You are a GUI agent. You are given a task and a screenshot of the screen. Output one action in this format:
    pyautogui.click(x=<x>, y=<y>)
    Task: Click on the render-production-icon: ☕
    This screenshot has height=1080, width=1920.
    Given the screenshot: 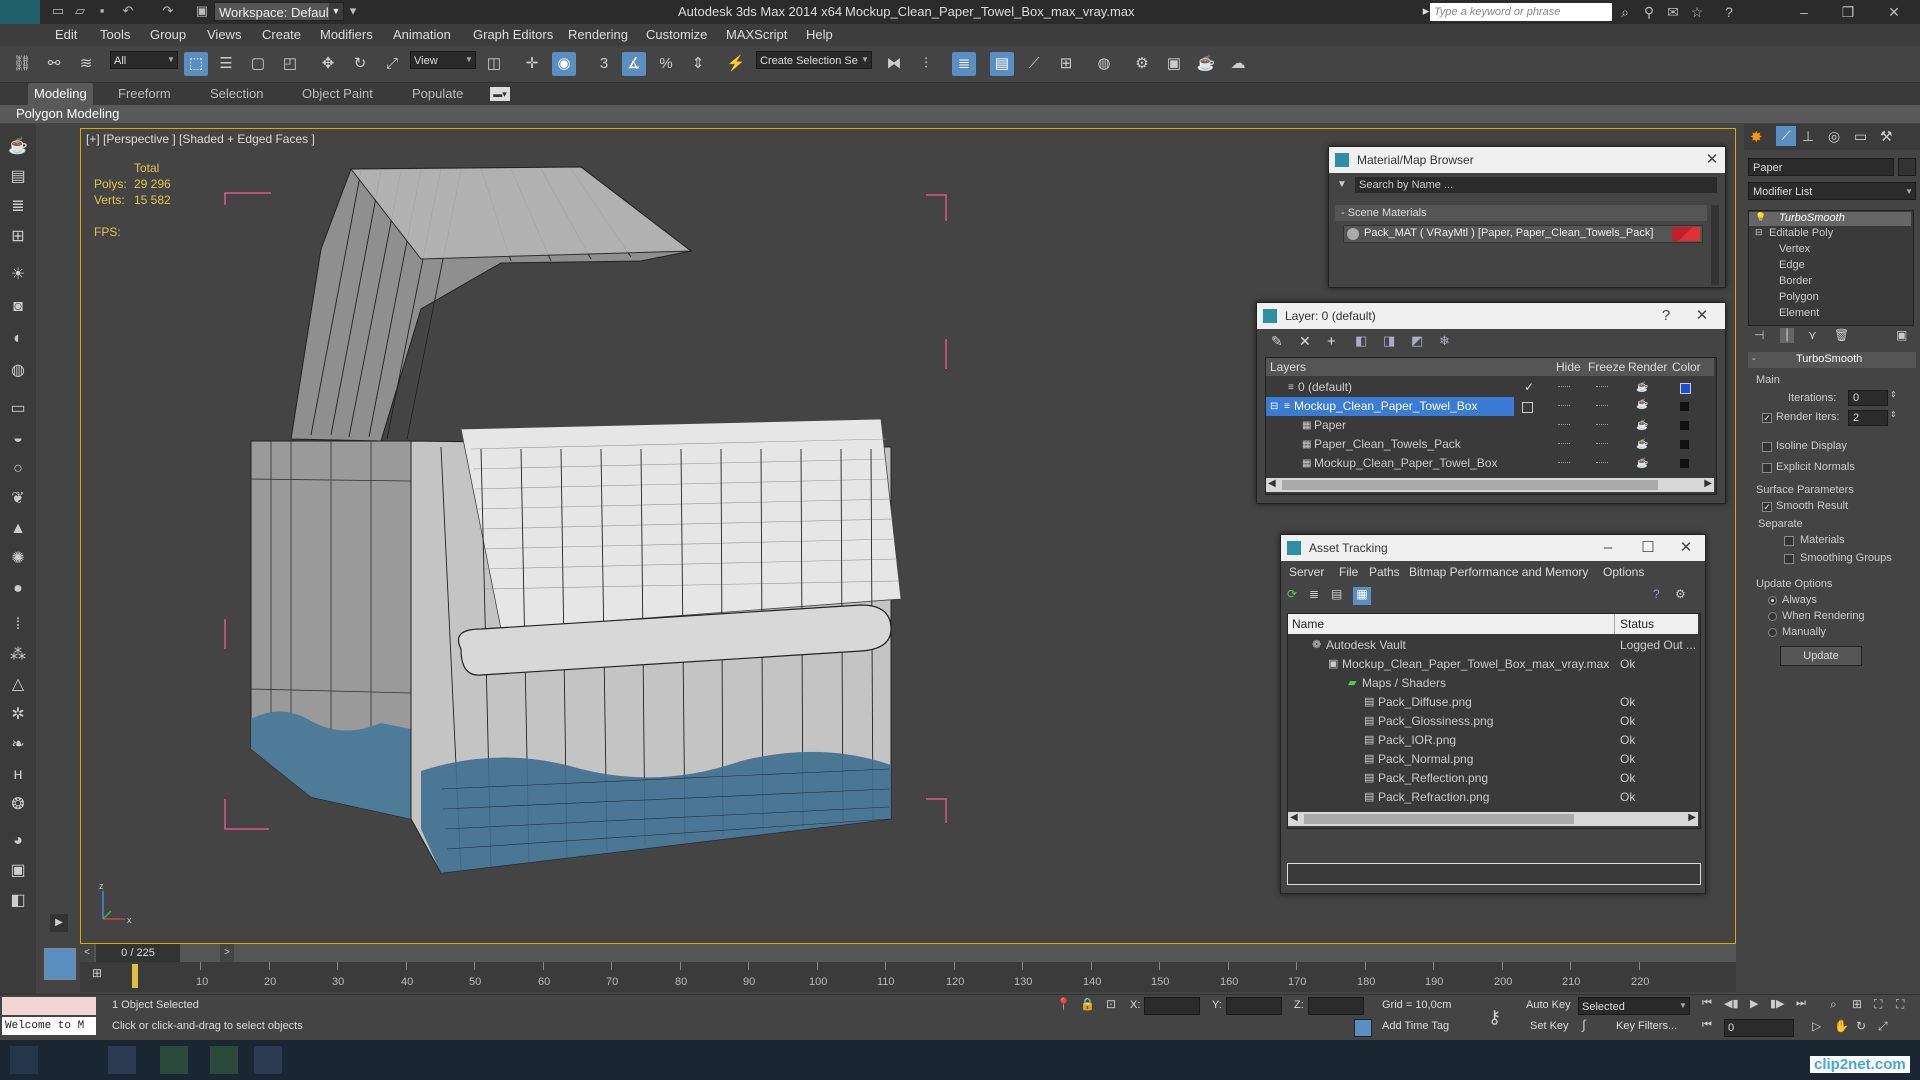 What is the action you would take?
    pyautogui.click(x=1206, y=64)
    